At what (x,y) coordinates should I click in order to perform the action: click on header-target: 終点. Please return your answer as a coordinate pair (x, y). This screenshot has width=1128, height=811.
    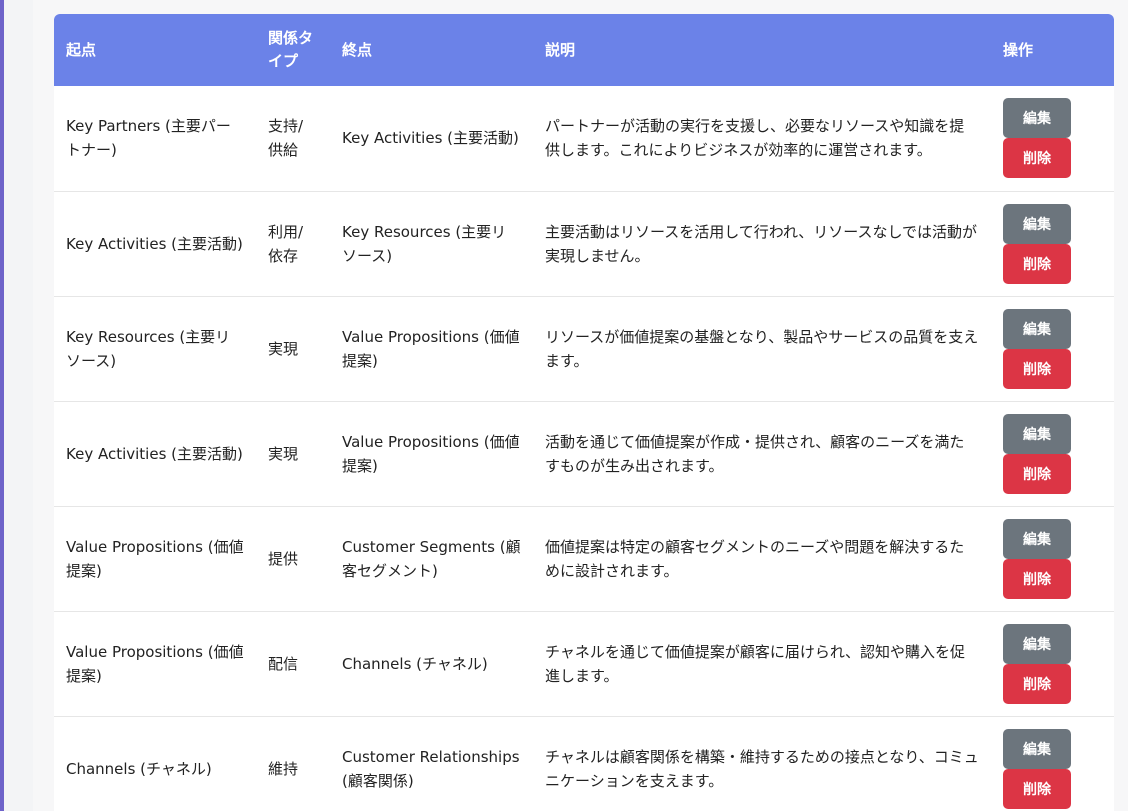
    Looking at the image, I should click on (357, 49).